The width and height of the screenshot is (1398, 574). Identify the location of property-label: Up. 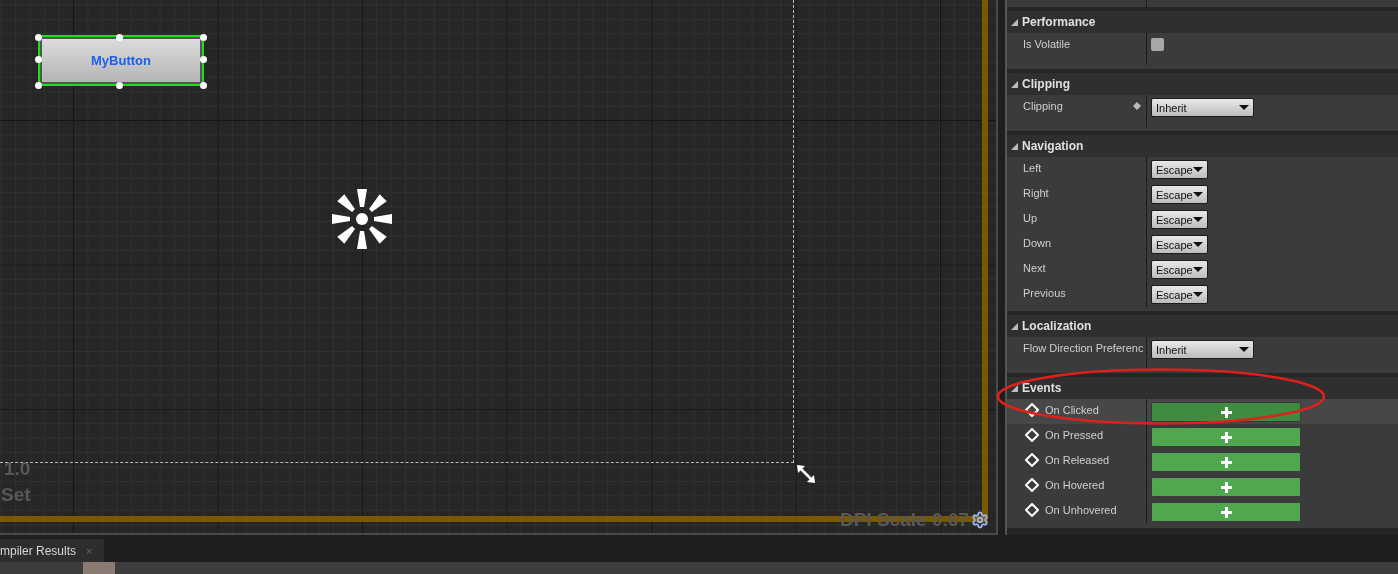
(1030, 218).